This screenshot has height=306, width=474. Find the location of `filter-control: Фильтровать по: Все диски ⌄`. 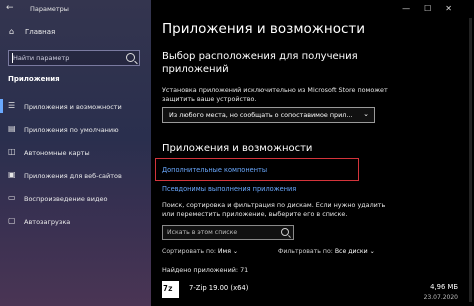

filter-control: Фильтровать по: Все диски ⌄ is located at coordinates (326, 251).